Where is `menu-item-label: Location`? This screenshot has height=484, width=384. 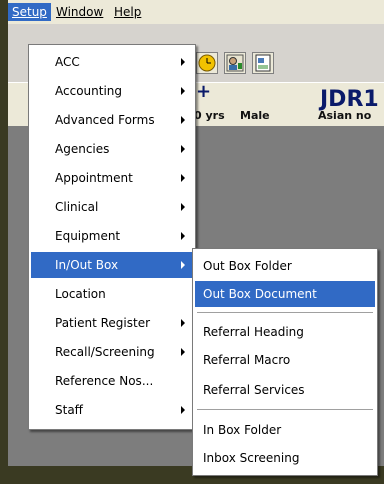
menu-item-label: Location is located at coordinates (80, 294).